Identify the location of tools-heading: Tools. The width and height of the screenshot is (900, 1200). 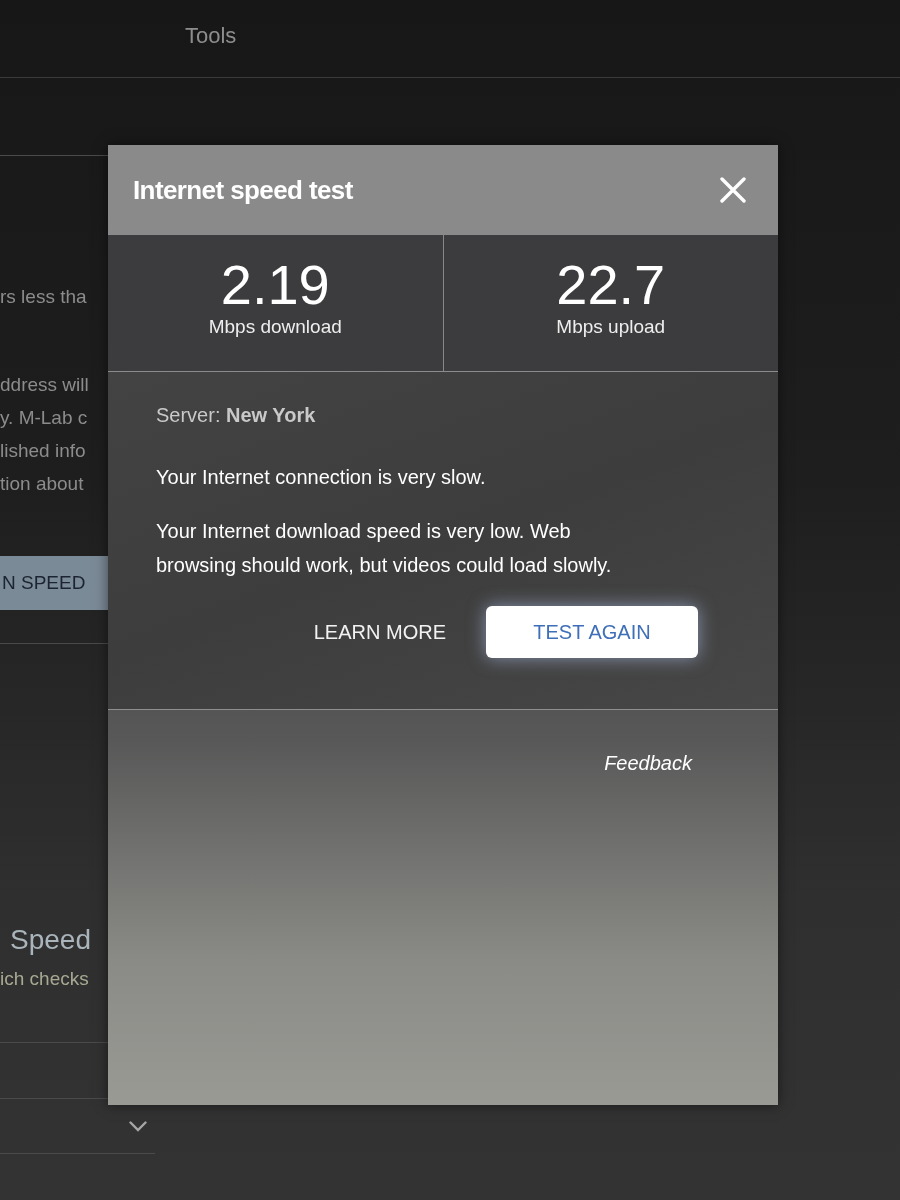
(211, 36).